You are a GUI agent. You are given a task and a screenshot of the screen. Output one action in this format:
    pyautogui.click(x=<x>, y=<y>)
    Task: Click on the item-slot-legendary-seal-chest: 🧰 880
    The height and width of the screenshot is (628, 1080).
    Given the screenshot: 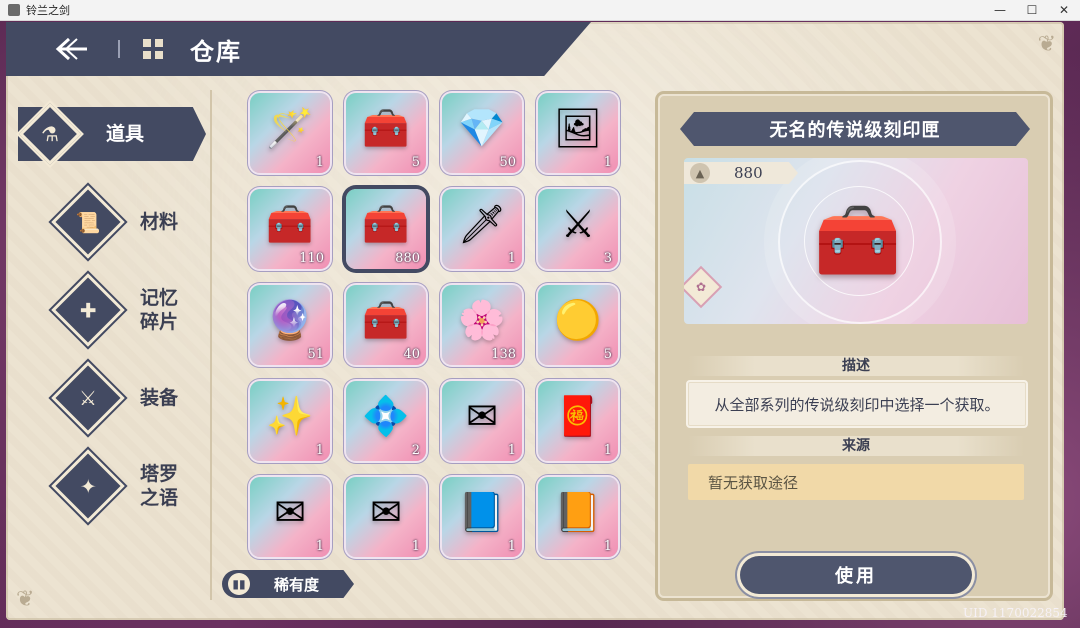 What is the action you would take?
    pyautogui.click(x=386, y=229)
    